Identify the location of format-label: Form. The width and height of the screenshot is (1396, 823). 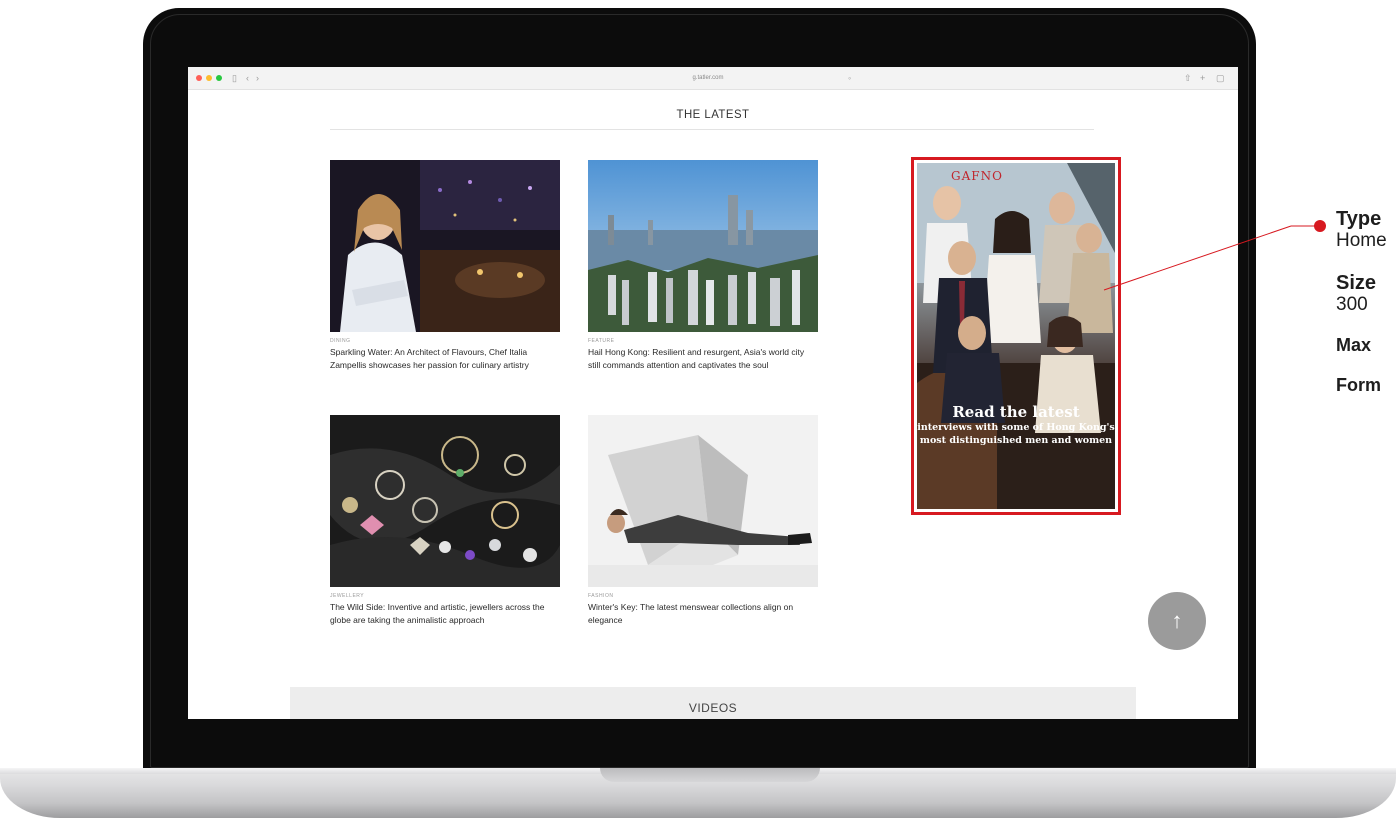
(1358, 385).